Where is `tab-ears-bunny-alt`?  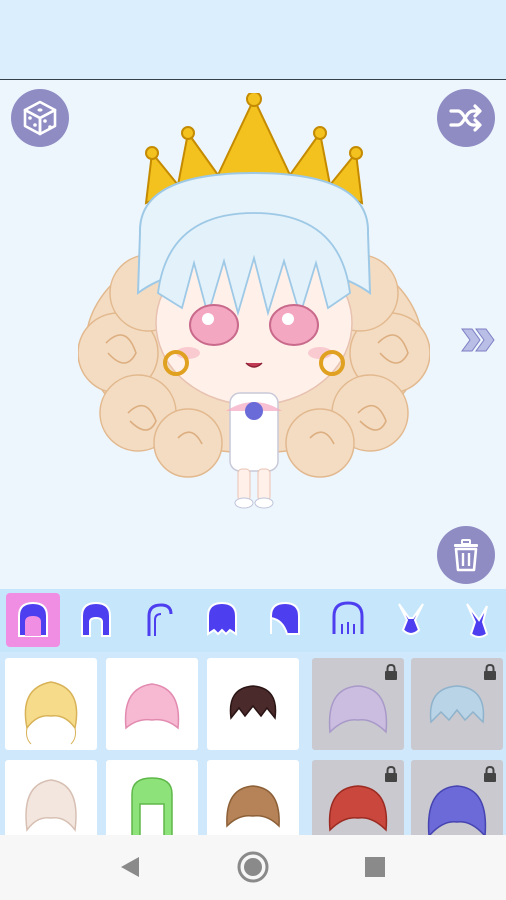 tab-ears-bunny-alt is located at coordinates (477, 620).